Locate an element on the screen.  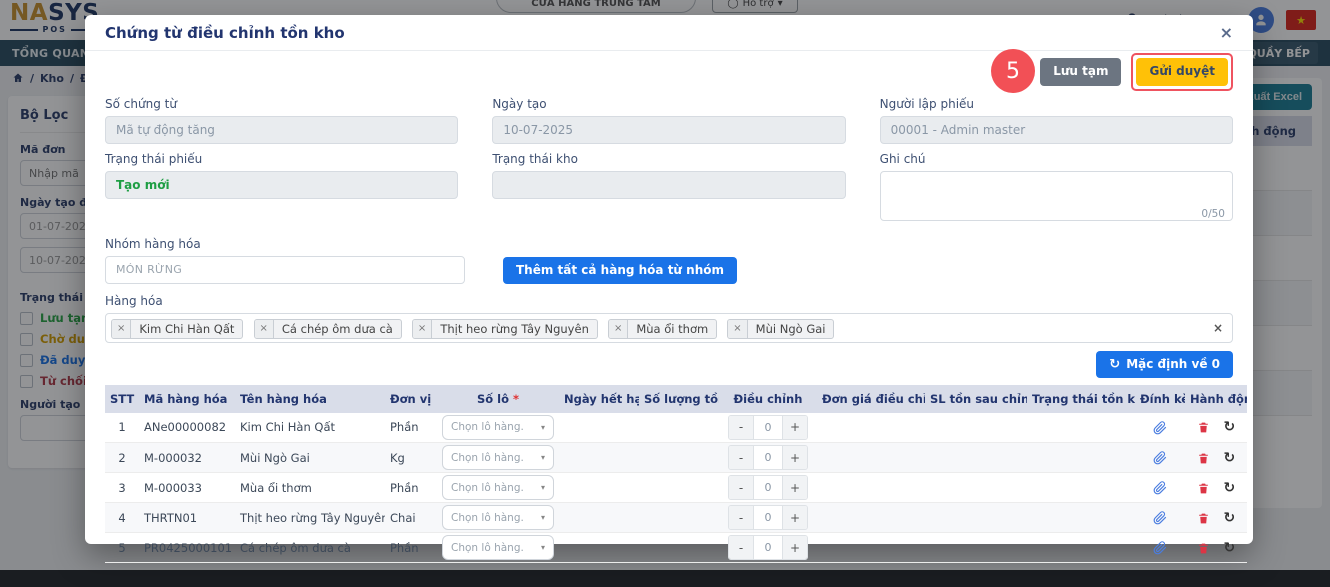
row-name: Cá chép ôm dưa cà is located at coordinates (310, 548).